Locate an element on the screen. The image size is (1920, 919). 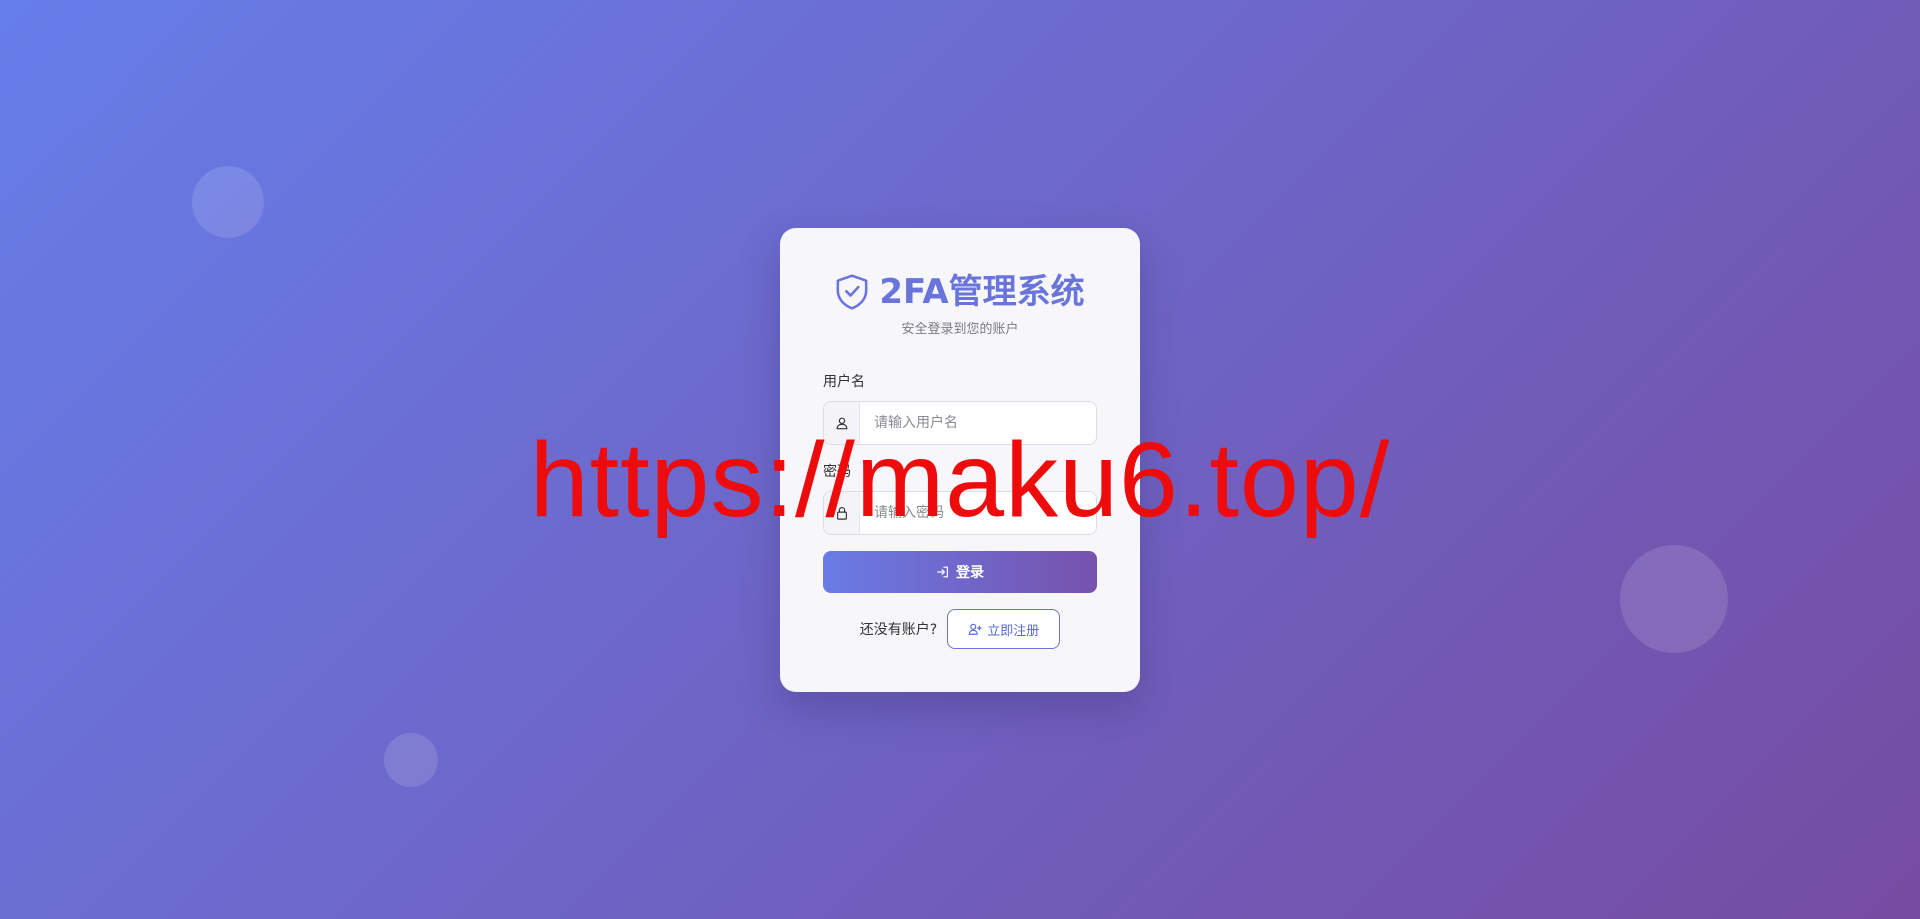
register-row: 还没有账户? 立即注册 is located at coordinates (960, 629).